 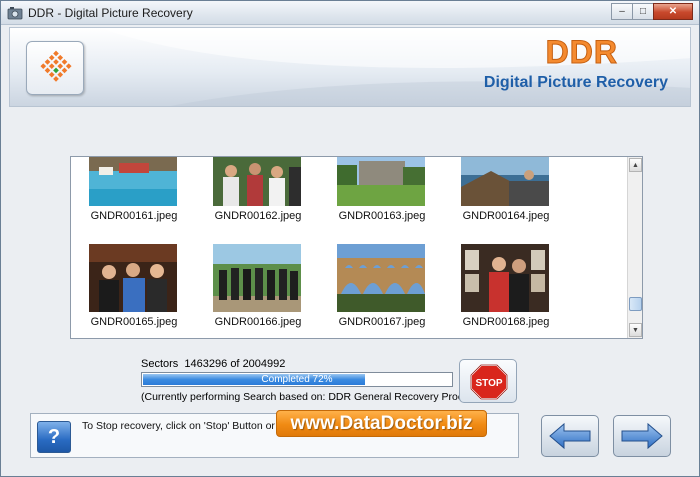 I want to click on maximize-button: □, so click(x=643, y=11).